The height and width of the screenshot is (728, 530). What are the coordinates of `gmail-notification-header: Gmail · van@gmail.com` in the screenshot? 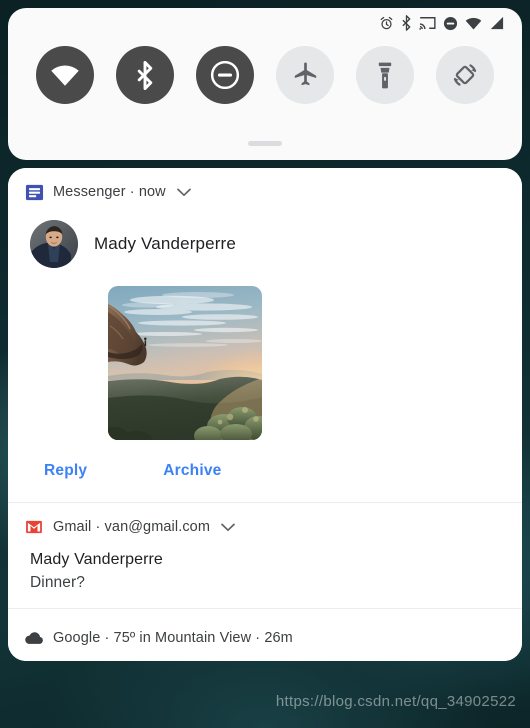 It's located at (265, 524).